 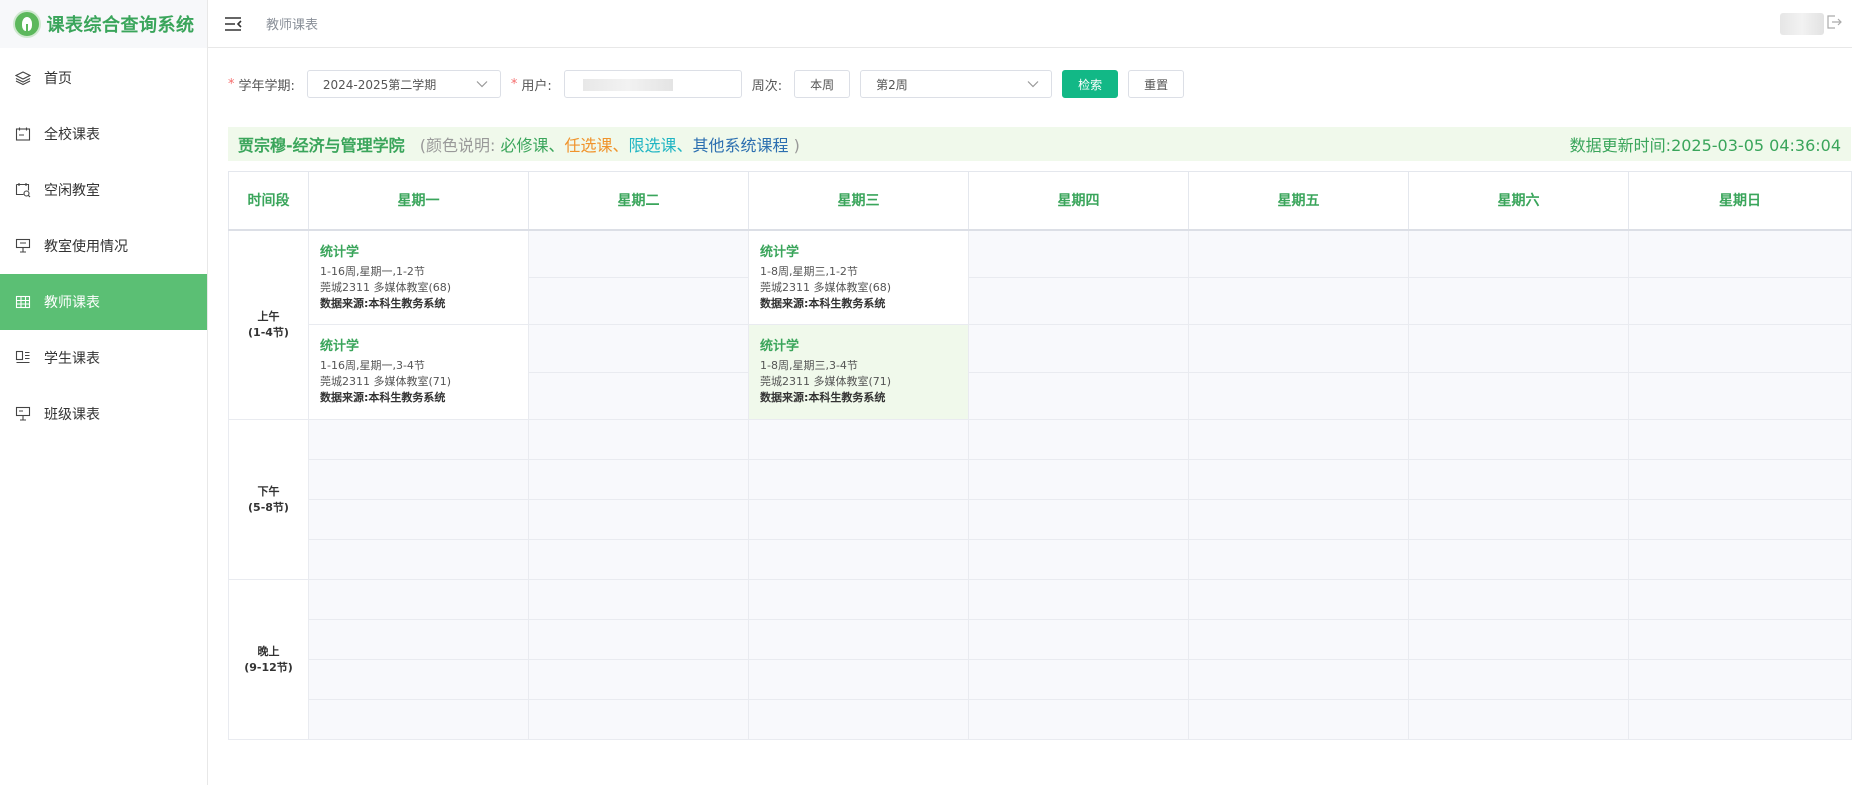 I want to click on legend: 贾宗穆-经济与管理学院 (颜色说明: 必修课、任选课、限选课、其他系统课程 ), so click(x=519, y=145).